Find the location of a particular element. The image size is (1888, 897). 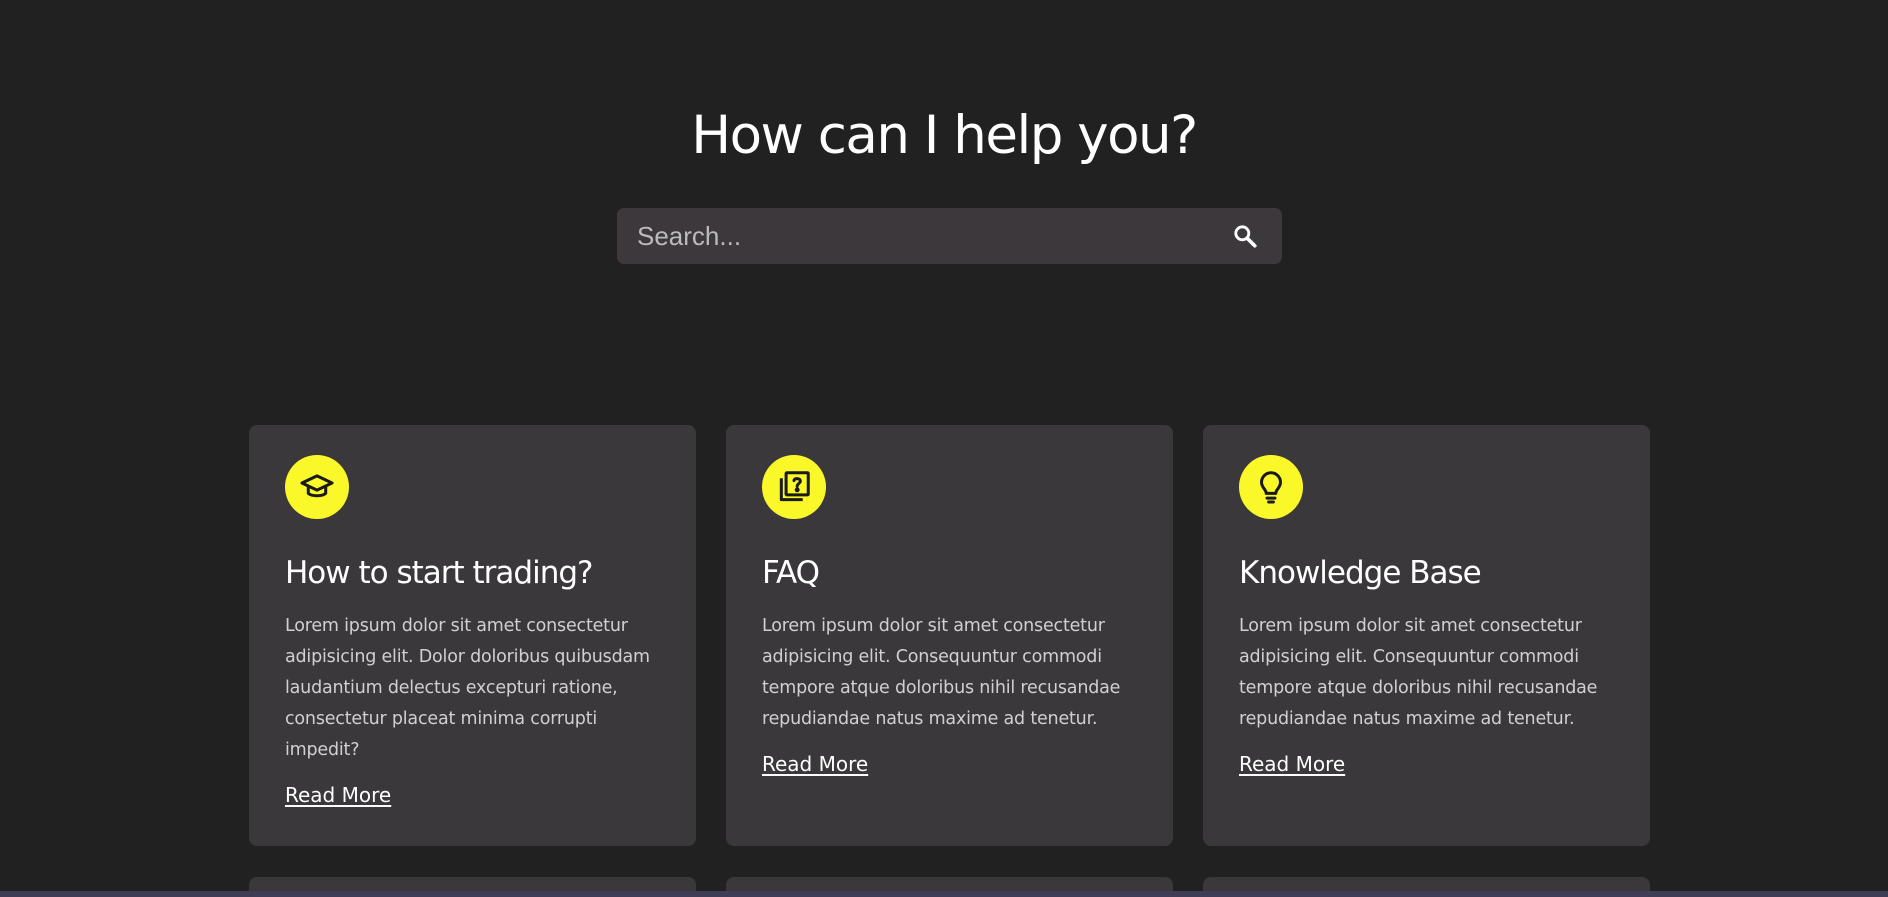

graduation-cap-icon is located at coordinates (317, 487).